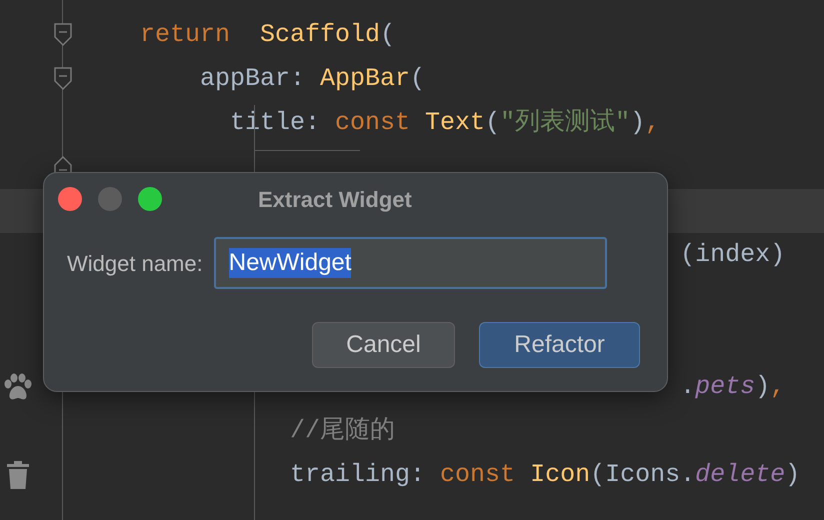 This screenshot has width=824, height=520. Describe the element at coordinates (70, 199) in the screenshot. I see `close-button` at that location.